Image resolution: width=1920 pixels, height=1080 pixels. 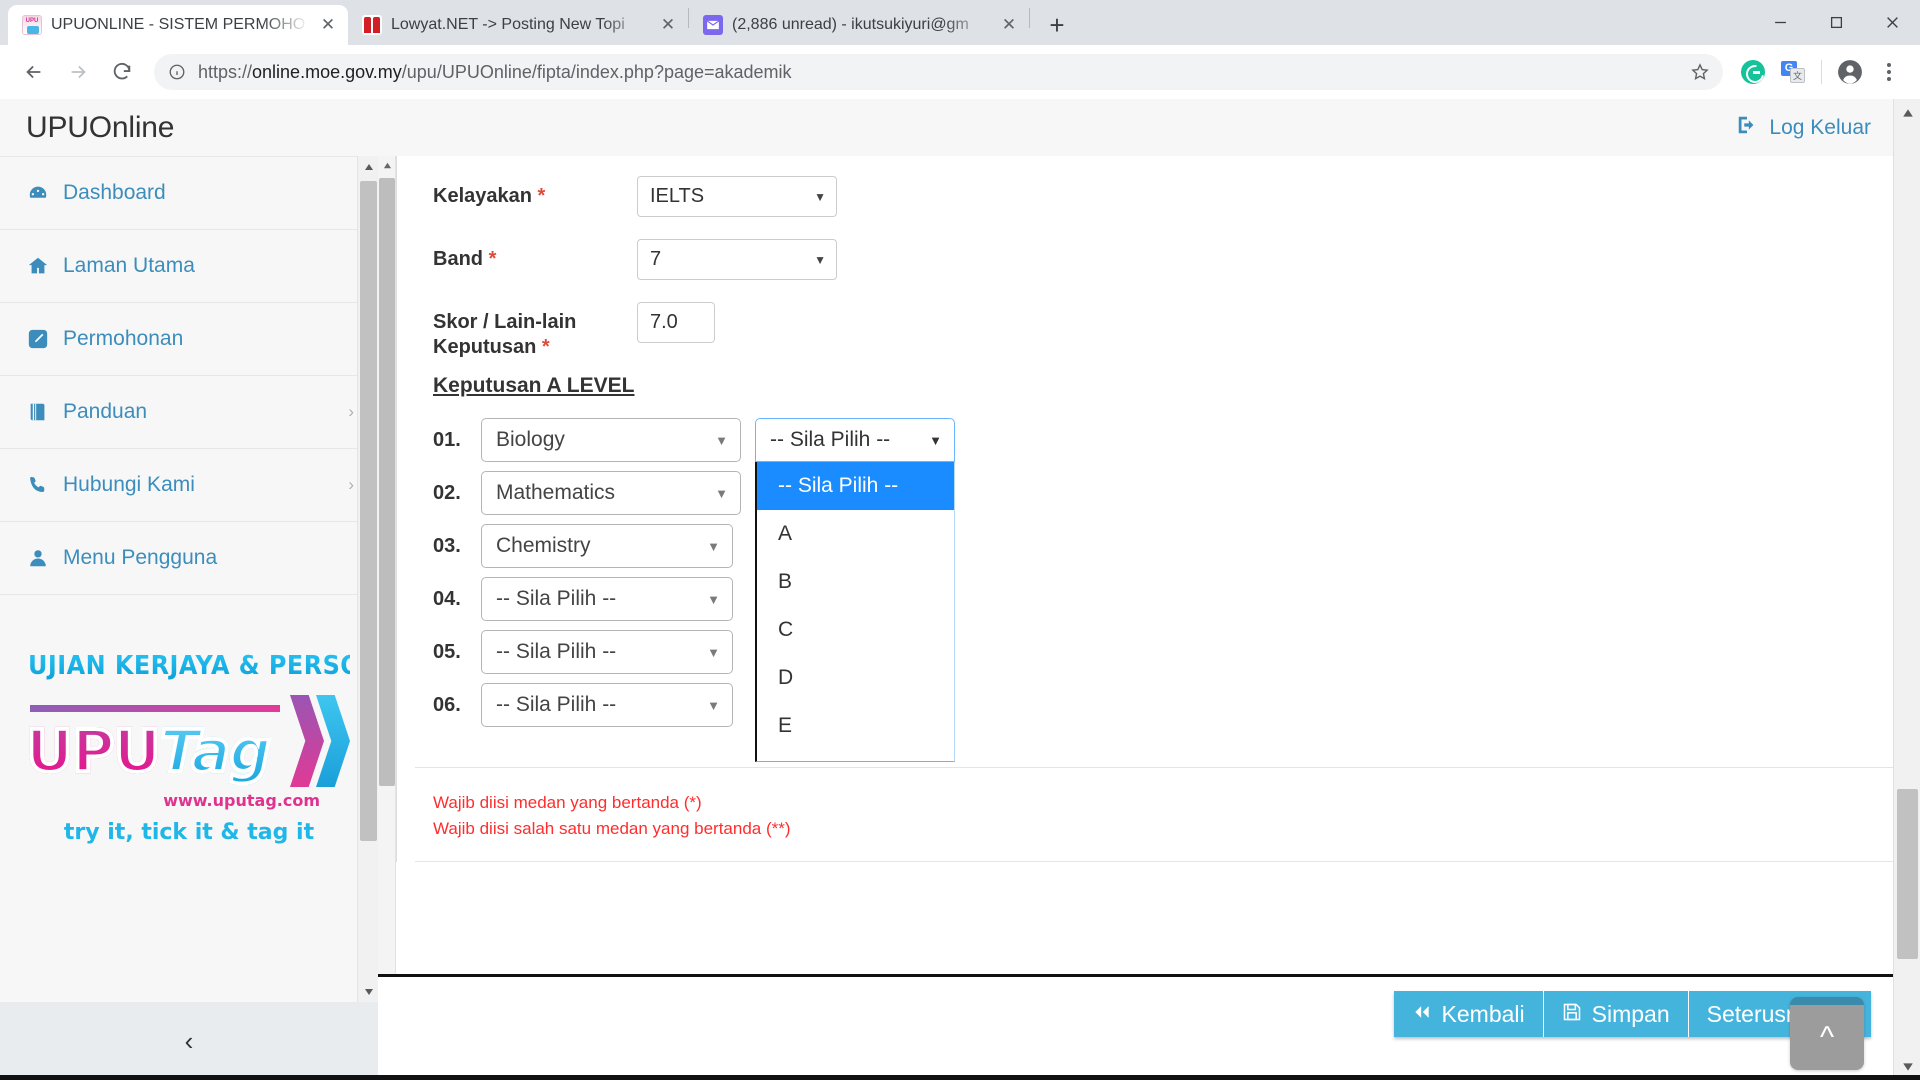 What do you see at coordinates (855, 630) in the screenshot?
I see `dropdown-option: C` at bounding box center [855, 630].